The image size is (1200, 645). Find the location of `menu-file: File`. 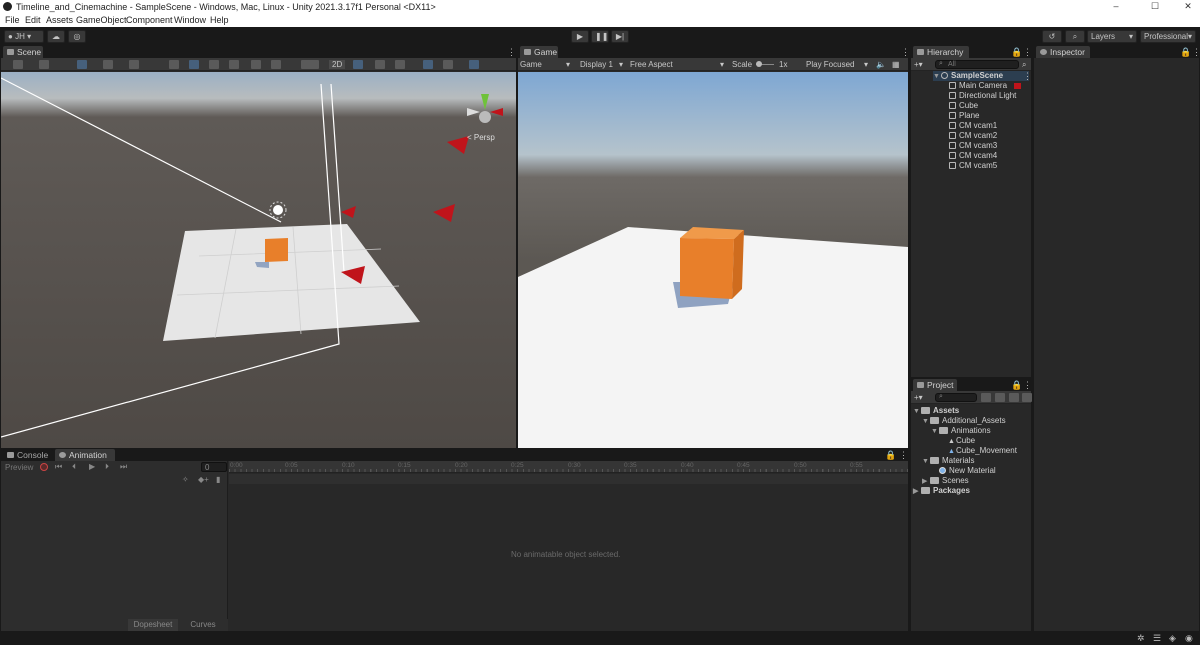

menu-file: File is located at coordinates (12, 20).